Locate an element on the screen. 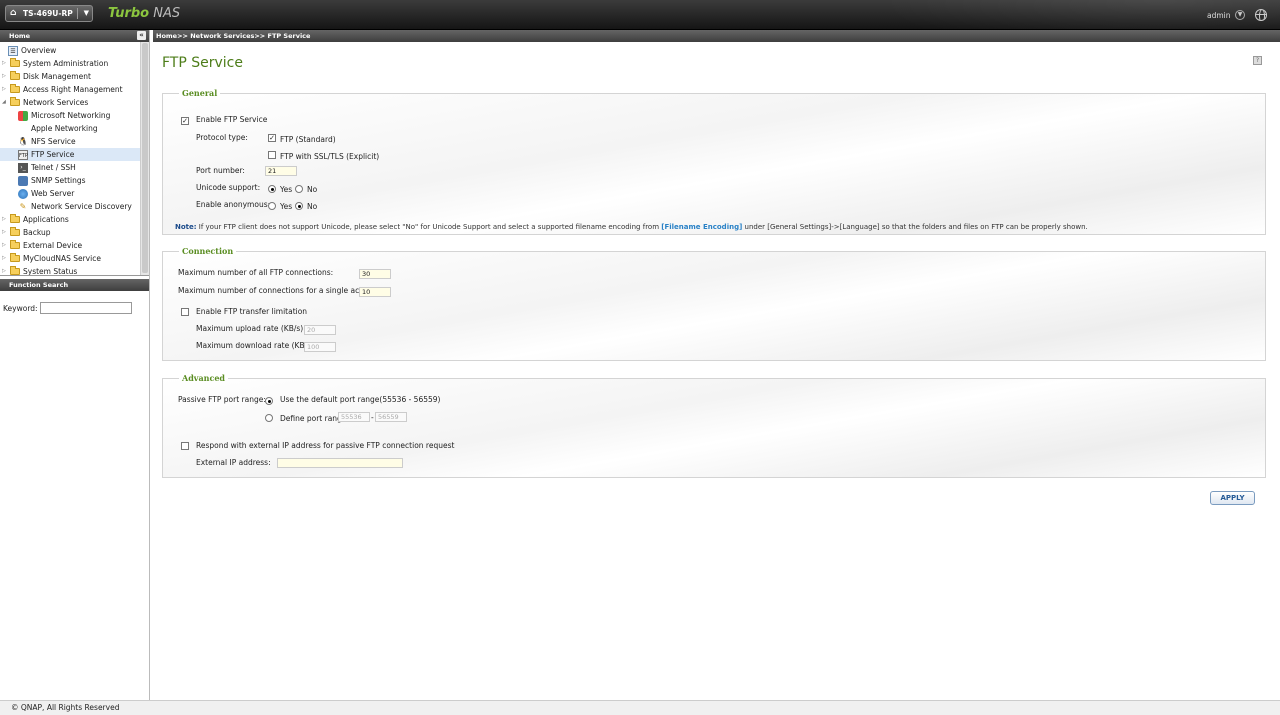  advanced-legend: Advanced is located at coordinates (204, 378).